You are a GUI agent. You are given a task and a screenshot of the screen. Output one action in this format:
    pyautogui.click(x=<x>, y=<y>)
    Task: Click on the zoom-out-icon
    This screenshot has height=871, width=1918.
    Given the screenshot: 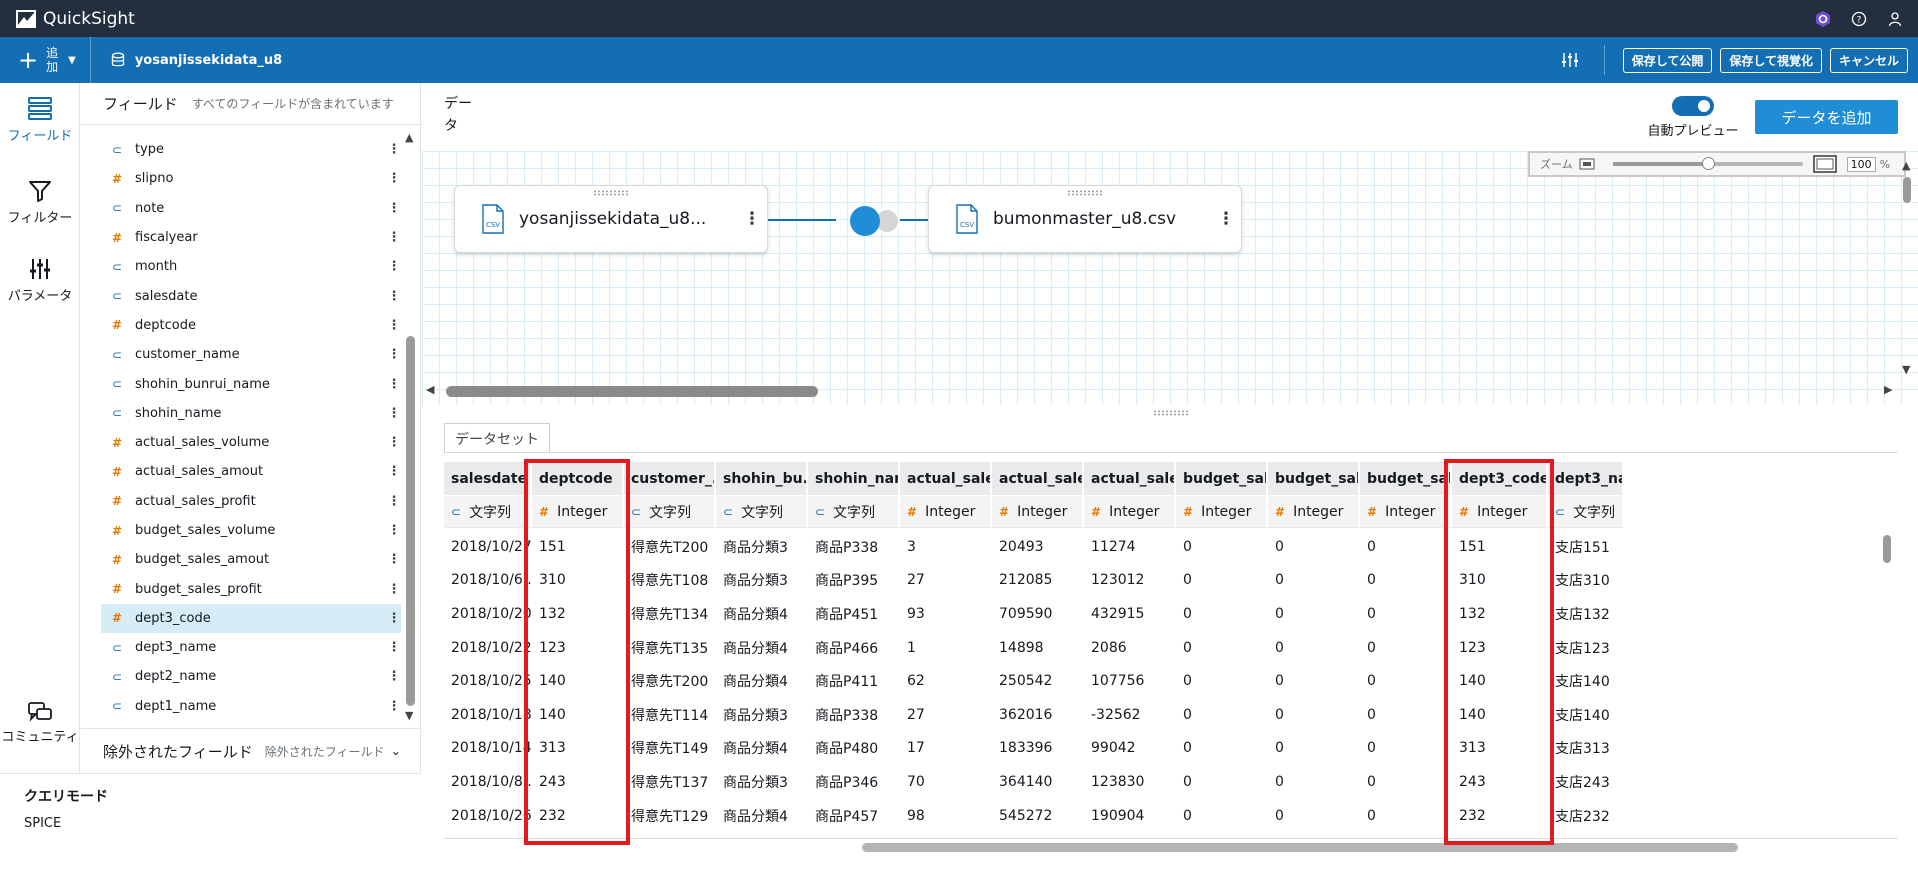 What is the action you would take?
    pyautogui.click(x=1587, y=164)
    